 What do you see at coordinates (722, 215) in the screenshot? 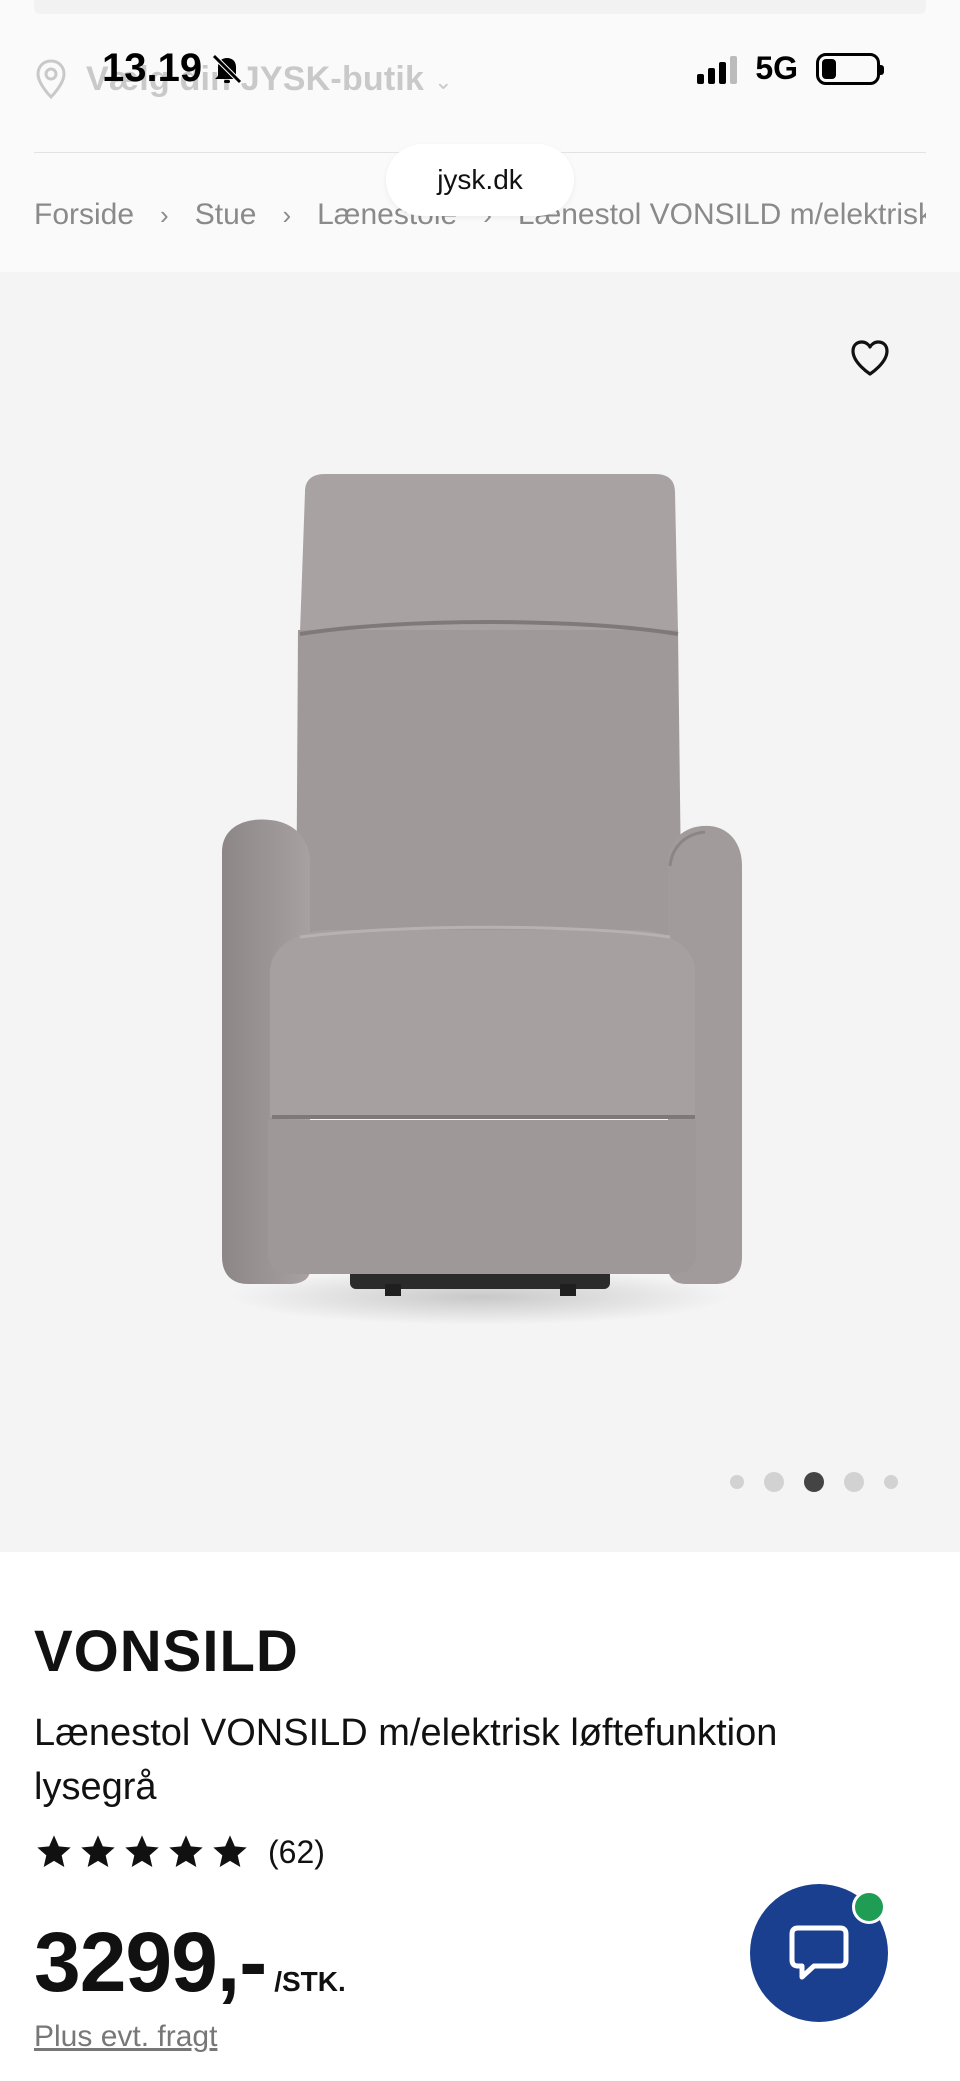
I see `breadcrumb-item-current: Lænestol VONSILD m/elektrisk` at bounding box center [722, 215].